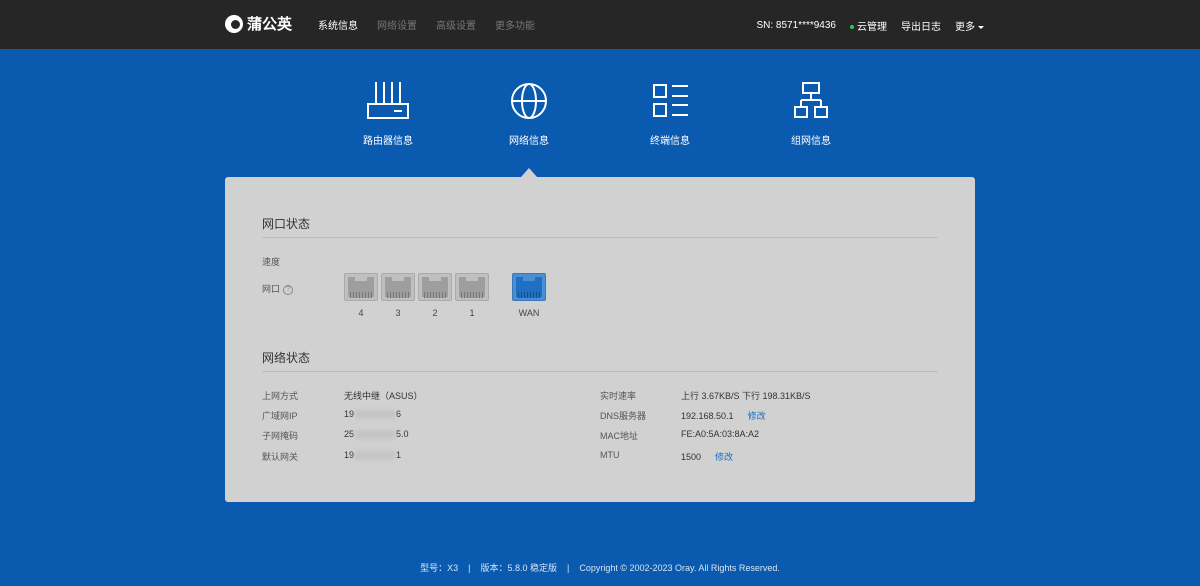 Image resolution: width=1200 pixels, height=586 pixels. I want to click on wan-ip-prefix: 19, so click(349, 414).